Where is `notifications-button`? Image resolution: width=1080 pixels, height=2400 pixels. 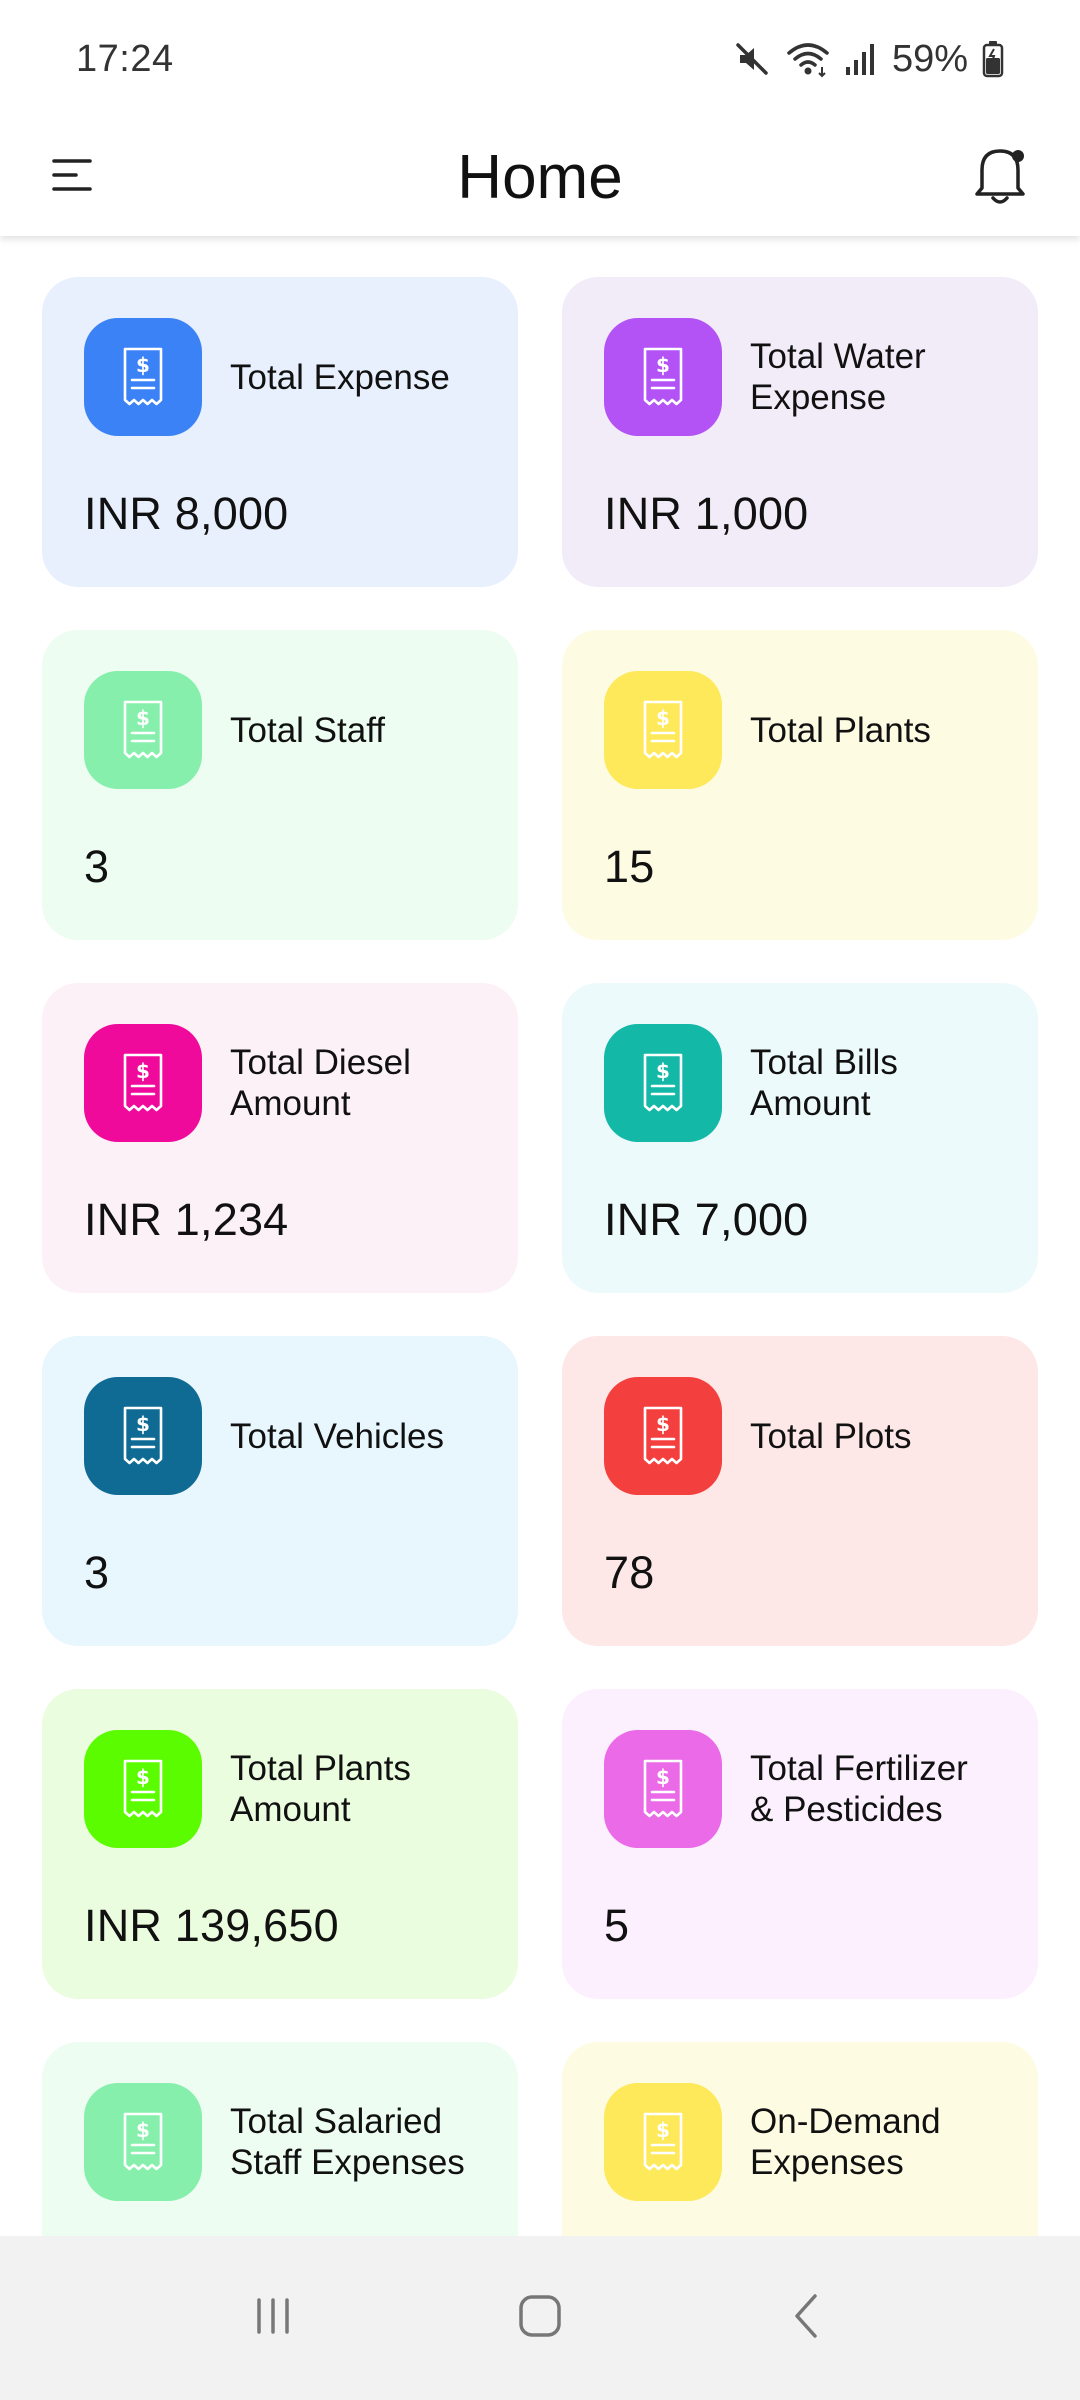 notifications-button is located at coordinates (1000, 177).